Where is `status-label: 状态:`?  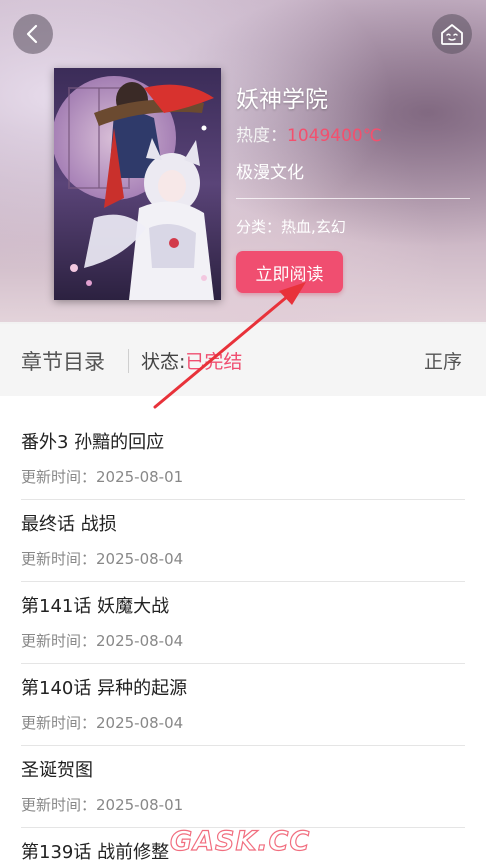 status-label: 状态: is located at coordinates (163, 362).